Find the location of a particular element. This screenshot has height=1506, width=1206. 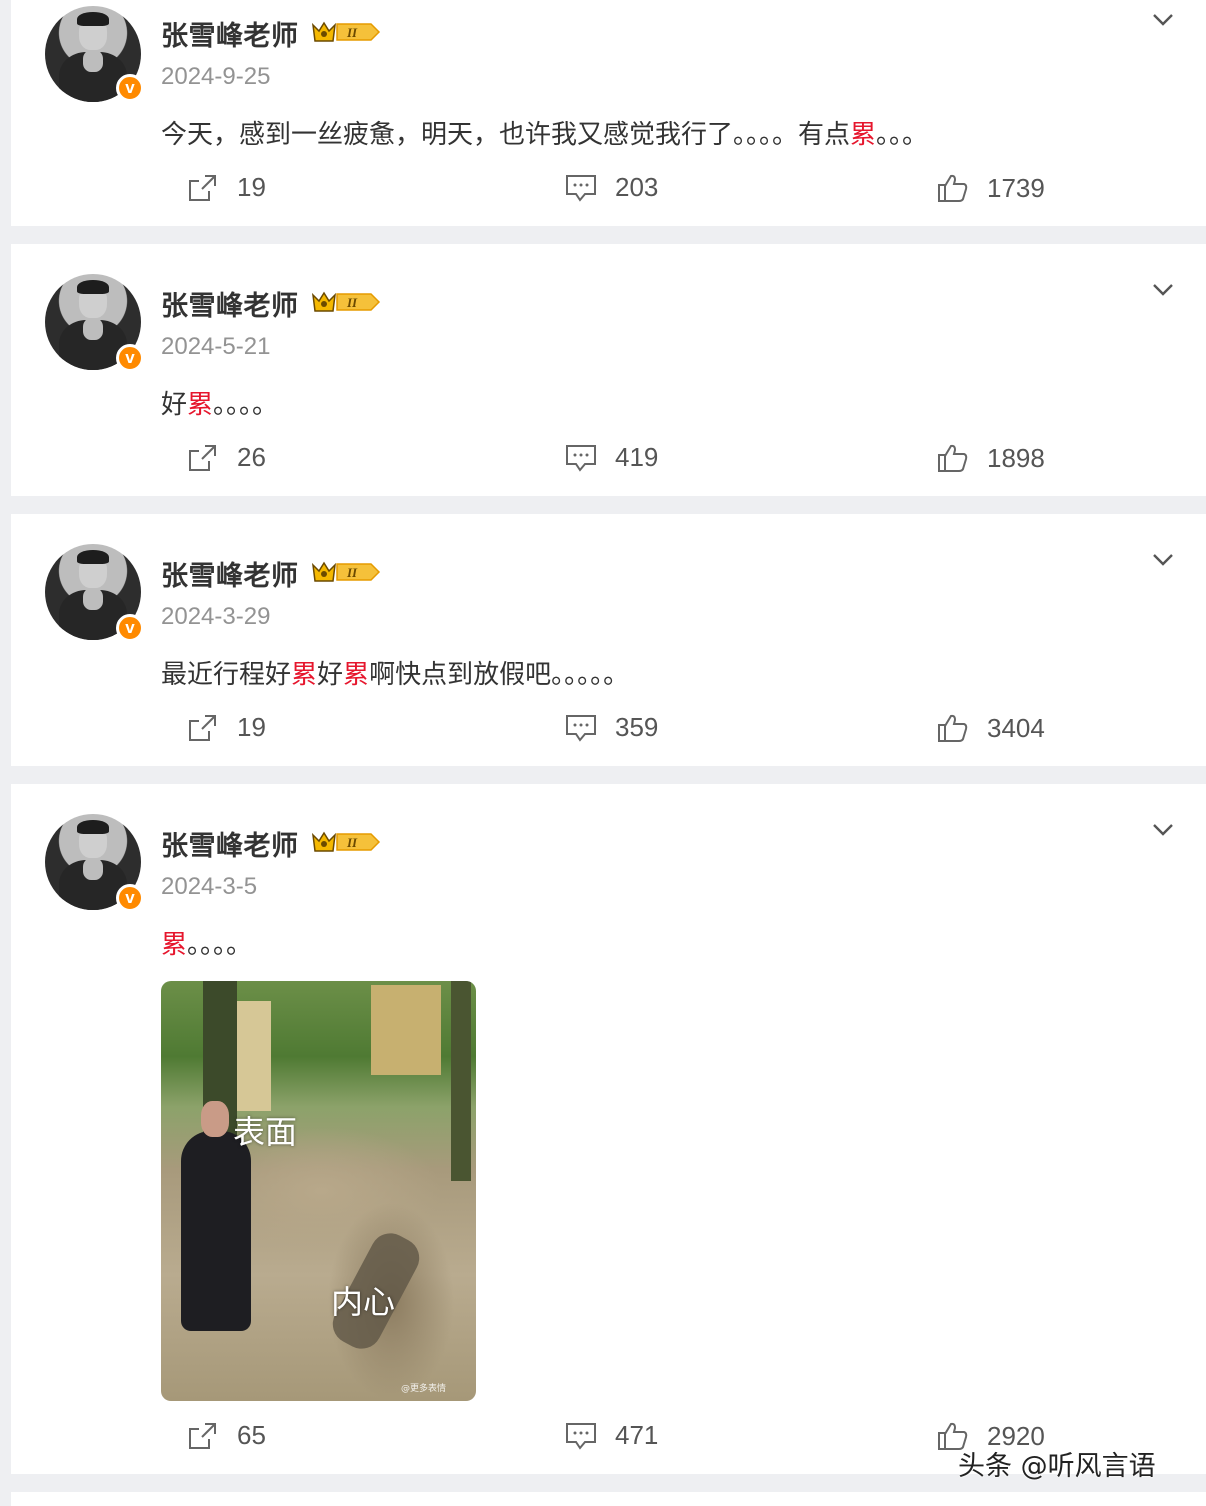

post-date: 2024-3-29 is located at coordinates (215, 617).